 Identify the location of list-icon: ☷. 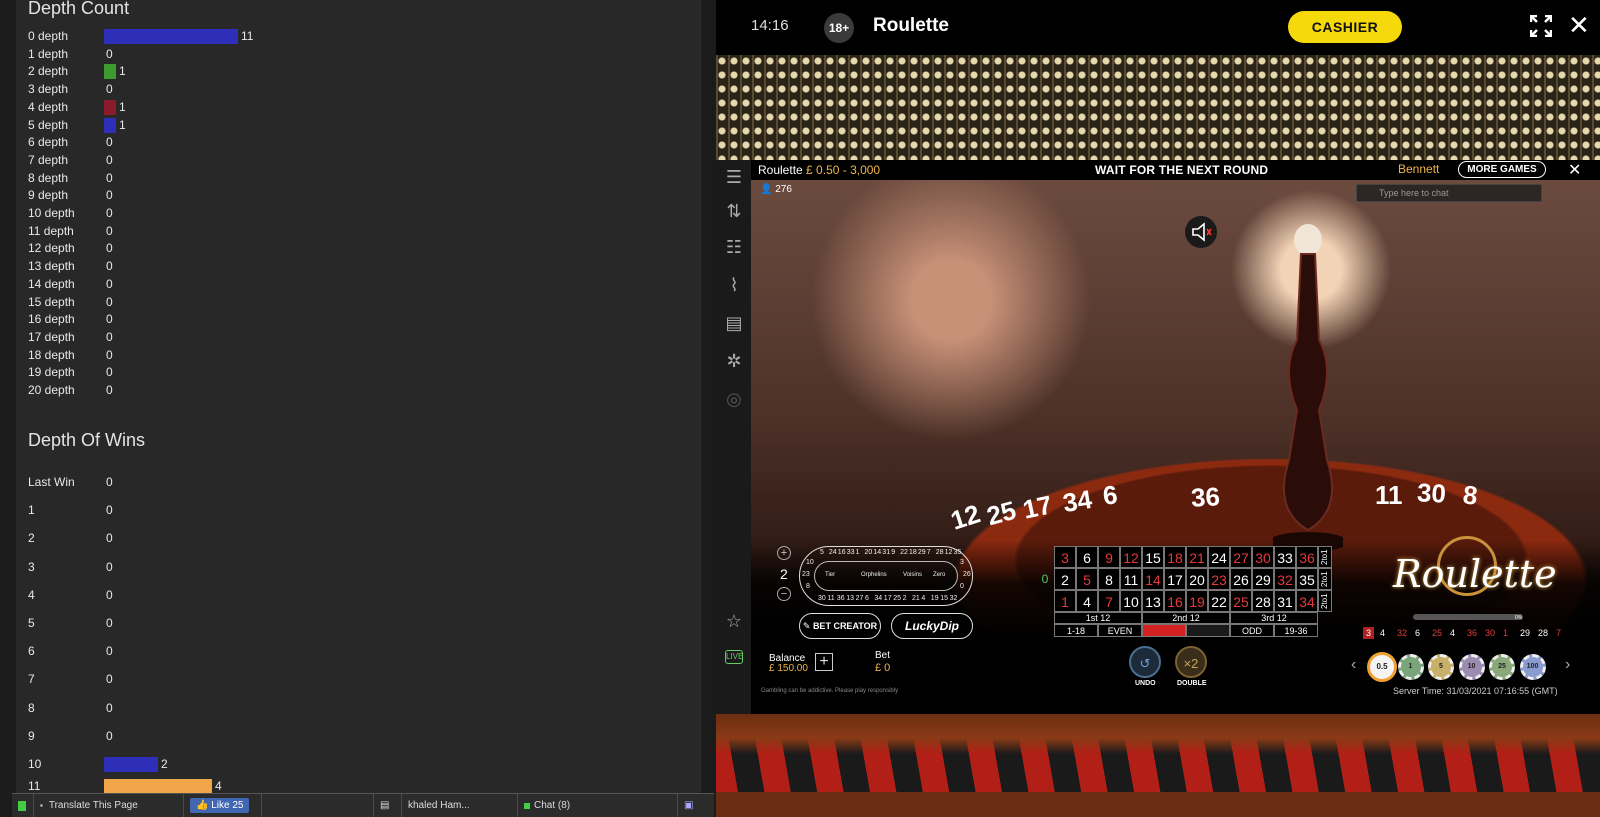
(734, 247).